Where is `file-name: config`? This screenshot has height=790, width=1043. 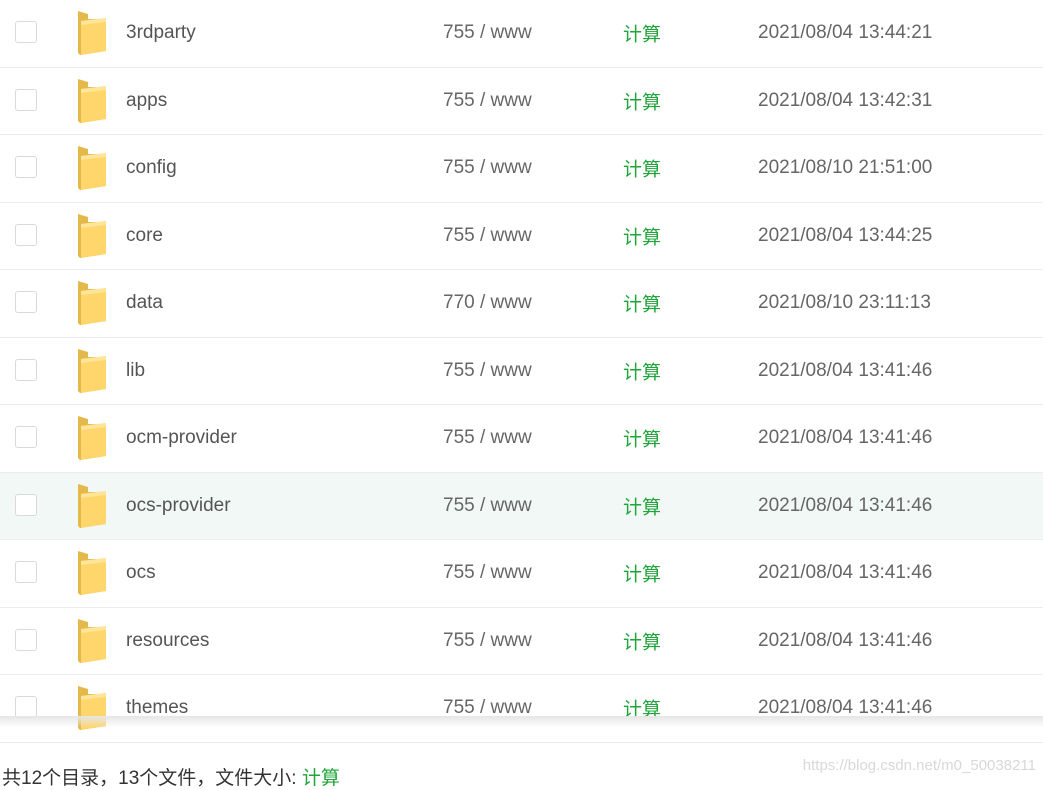
file-name: config is located at coordinates (151, 168).